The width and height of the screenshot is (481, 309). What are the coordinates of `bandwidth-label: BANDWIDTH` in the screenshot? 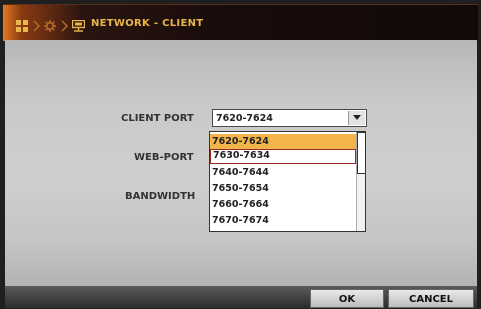 It's located at (160, 196).